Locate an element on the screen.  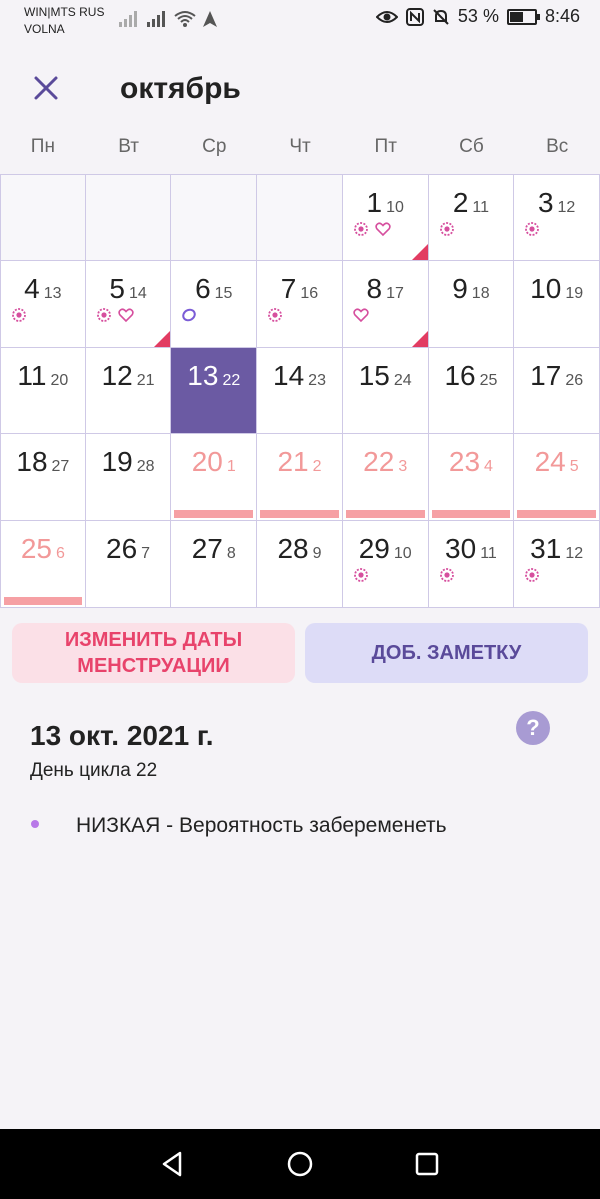
day-number: 6 is located at coordinates (203, 288).